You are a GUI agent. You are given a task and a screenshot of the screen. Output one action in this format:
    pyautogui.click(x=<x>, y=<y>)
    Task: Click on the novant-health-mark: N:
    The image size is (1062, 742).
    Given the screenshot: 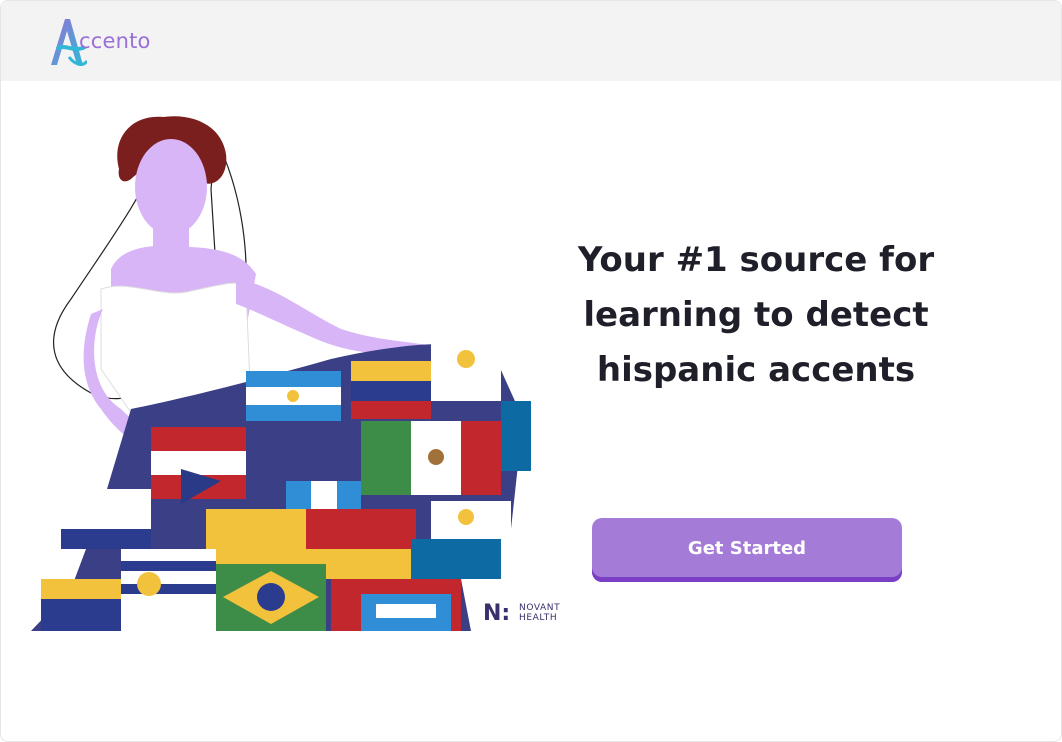 What is the action you would take?
    pyautogui.click(x=497, y=613)
    